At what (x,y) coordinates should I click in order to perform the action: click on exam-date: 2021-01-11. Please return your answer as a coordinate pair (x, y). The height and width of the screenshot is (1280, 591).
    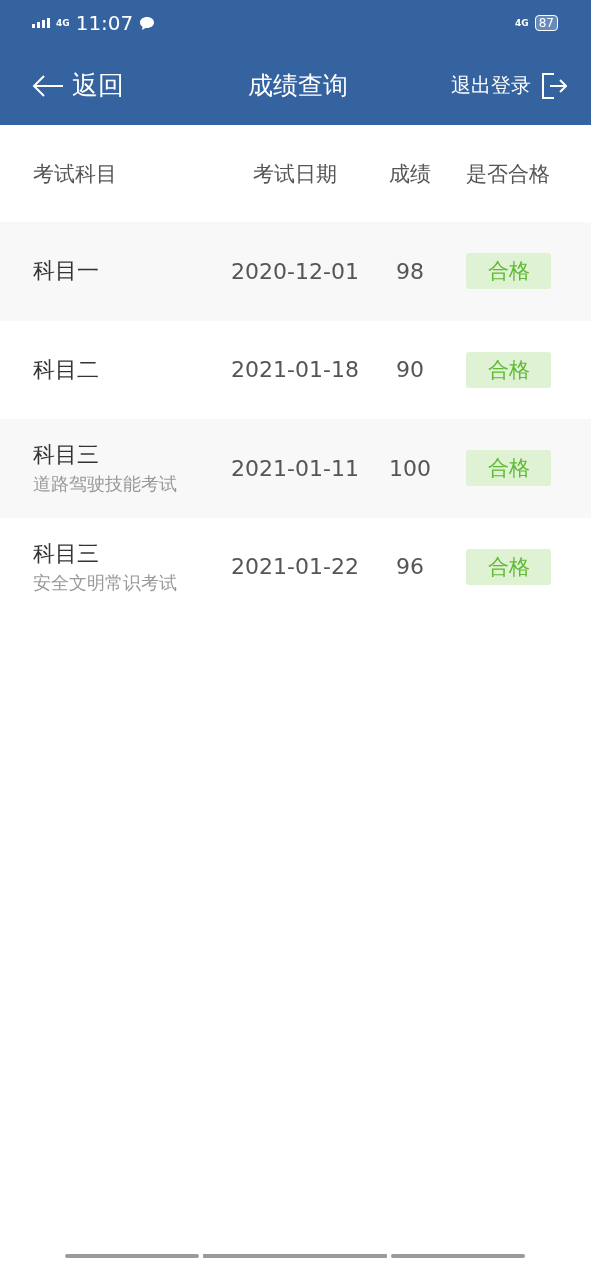
    Looking at the image, I should click on (295, 468).